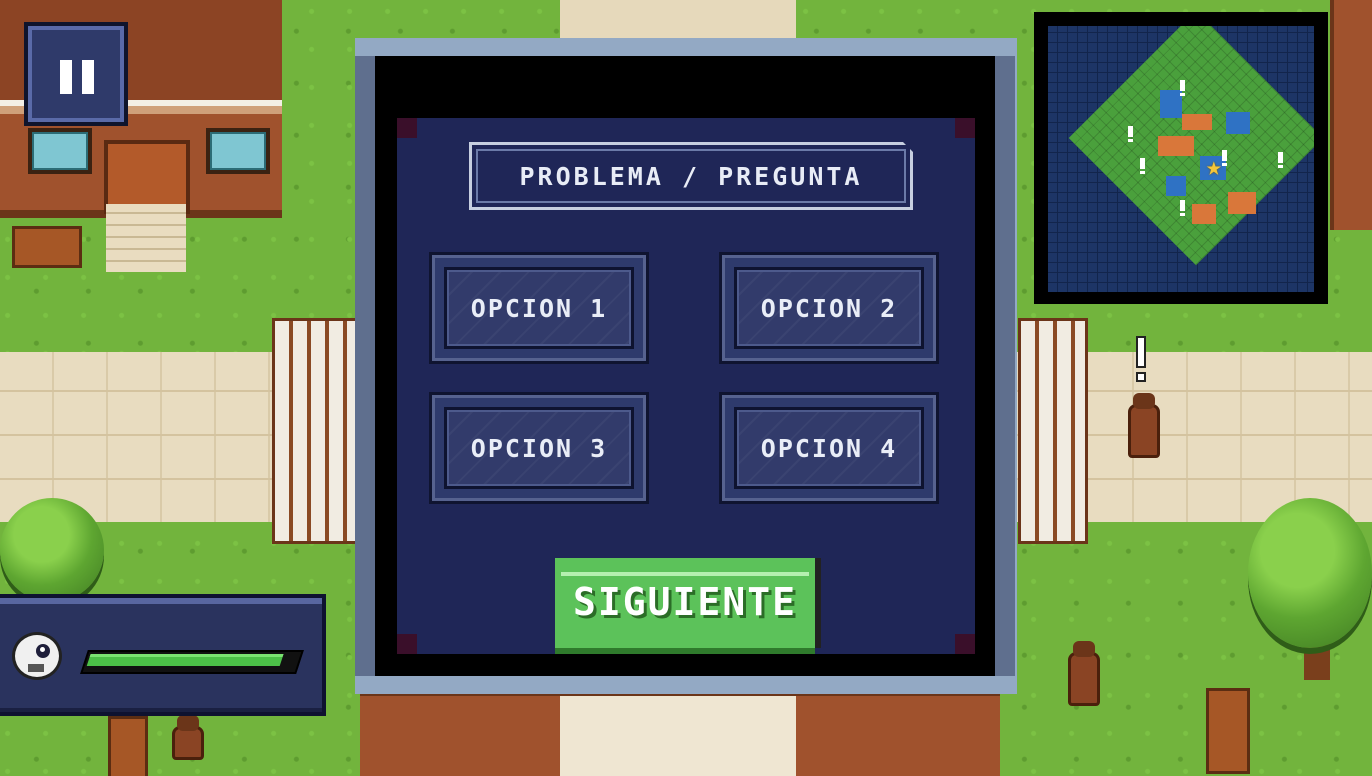 This screenshot has width=1372, height=776. What do you see at coordinates (38, 657) in the screenshot?
I see `bird-avatar-icon` at bounding box center [38, 657].